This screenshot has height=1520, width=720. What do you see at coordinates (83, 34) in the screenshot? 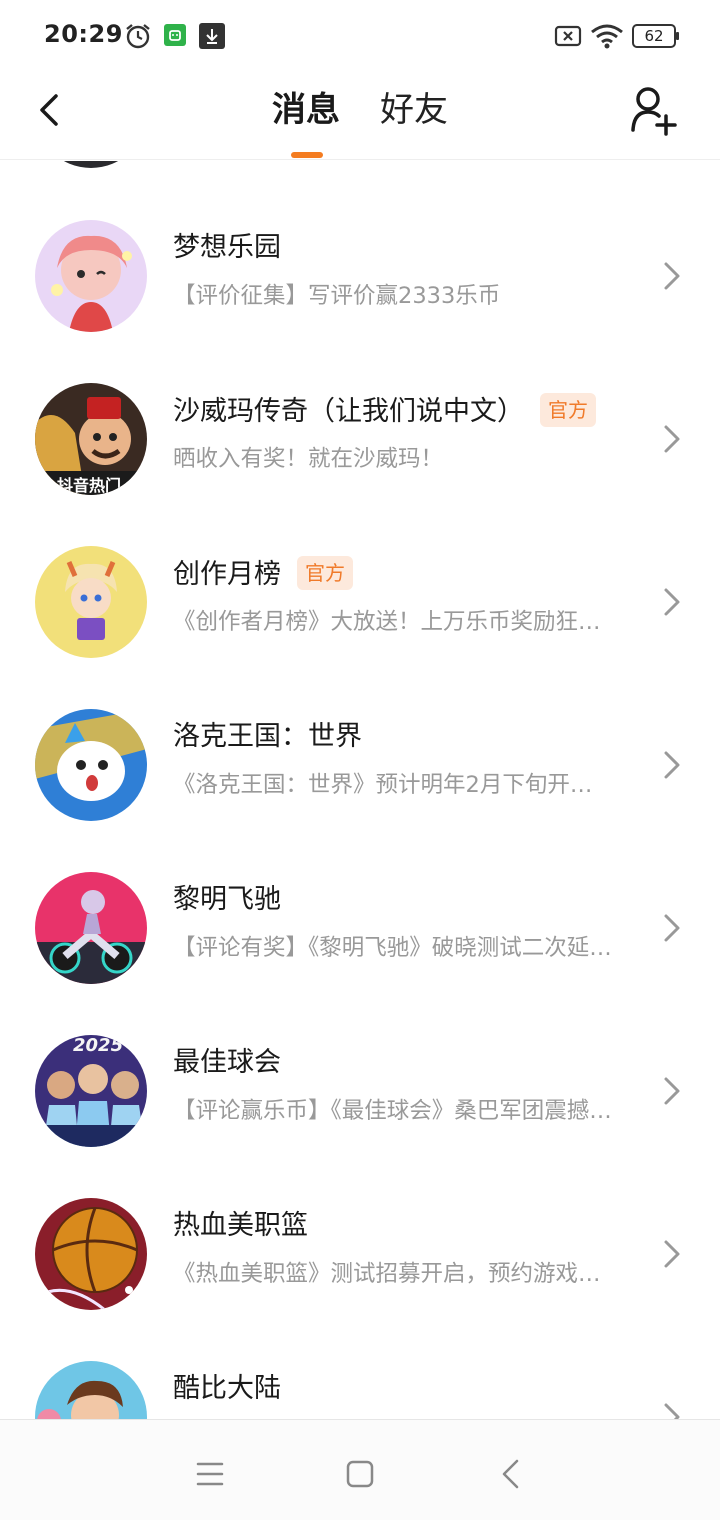
I see `status-time: 20:29` at bounding box center [83, 34].